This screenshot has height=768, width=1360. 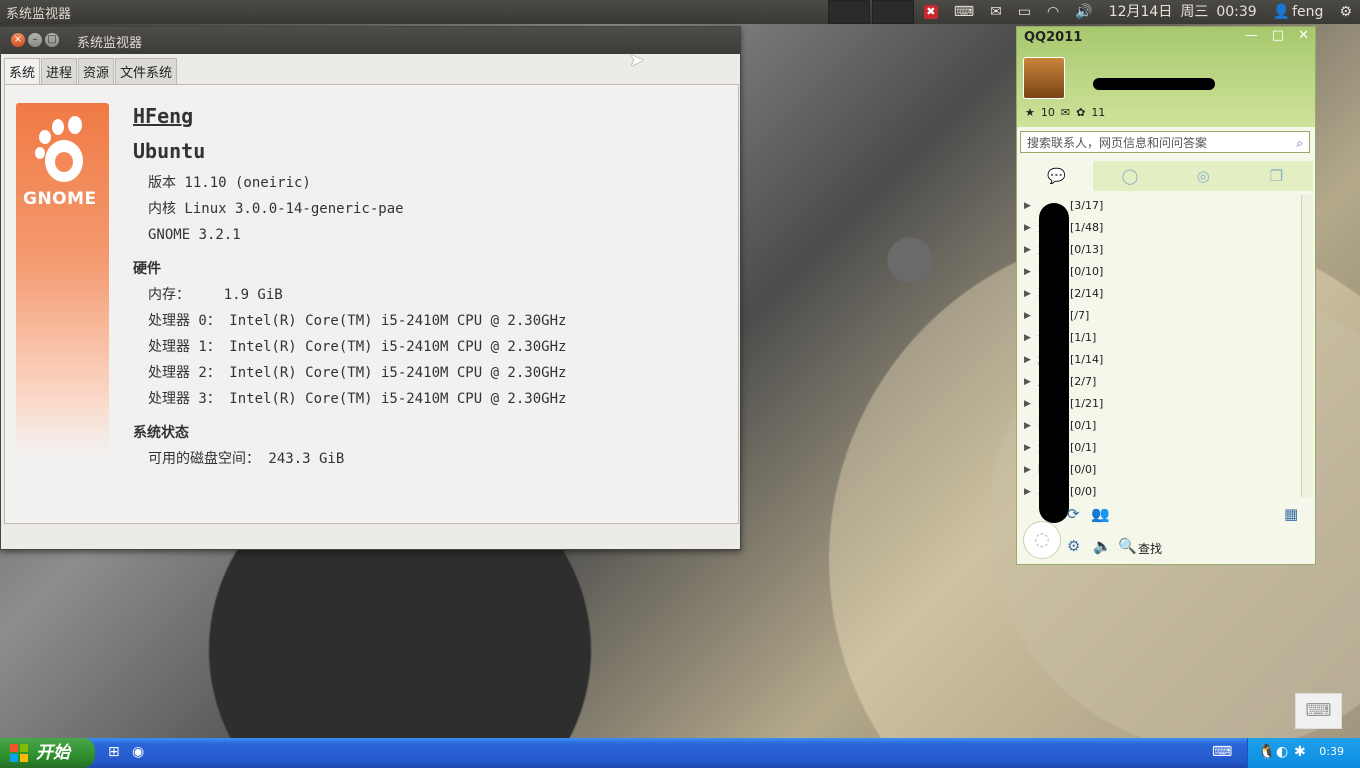 I want to click on sound-icon: 🔈, so click(x=1102, y=546).